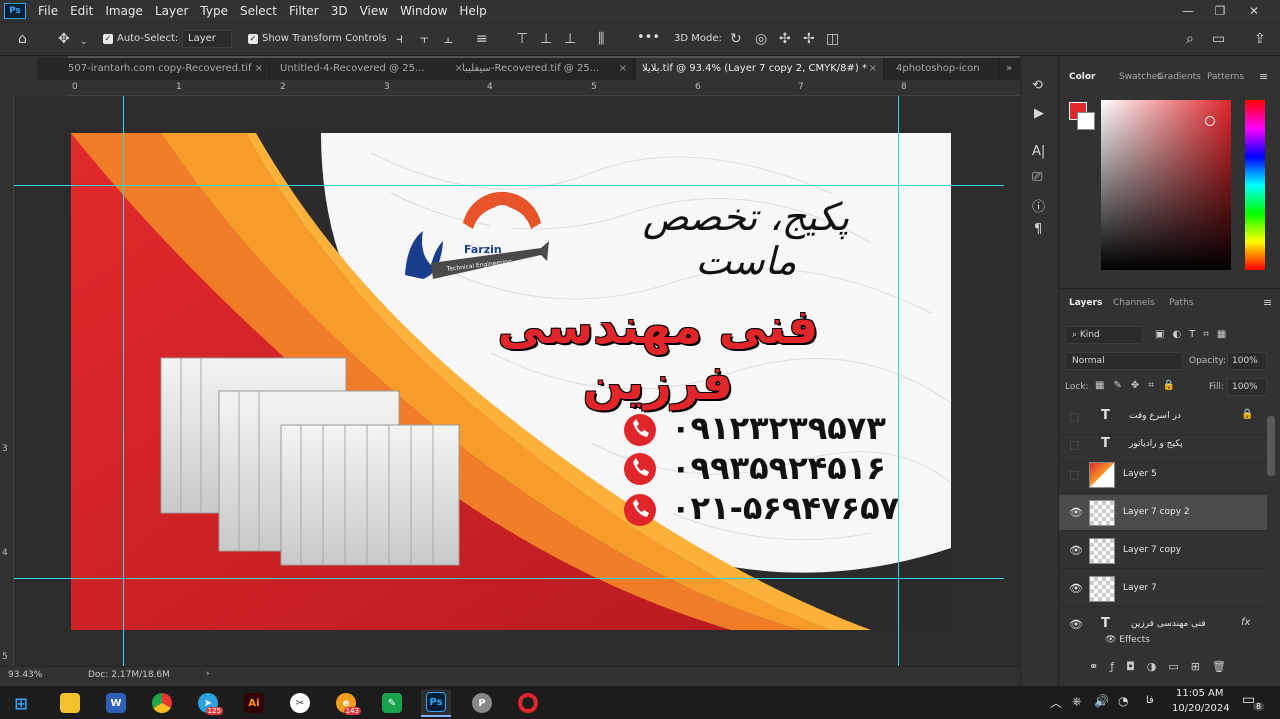 This screenshot has width=1280, height=719. What do you see at coordinates (1163, 513) in the screenshot?
I see `layer-row-selected: 👁 Layer 7 copy 2` at bounding box center [1163, 513].